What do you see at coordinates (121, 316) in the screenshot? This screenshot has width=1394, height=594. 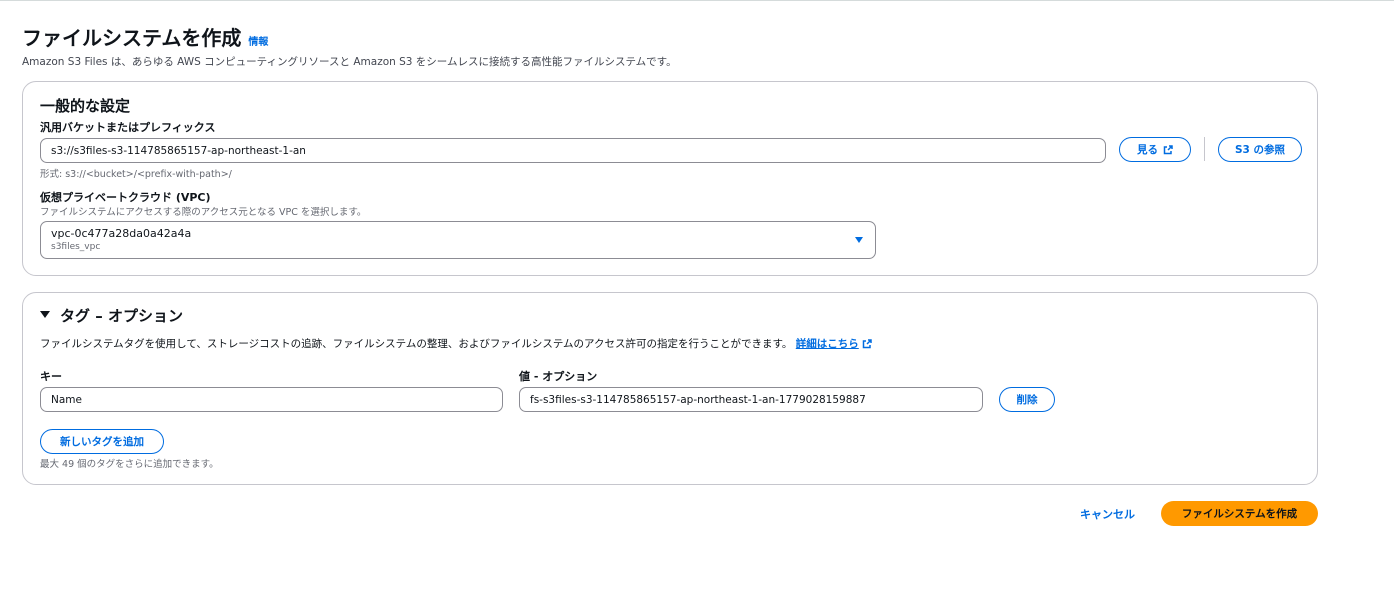 I see `tags-heading: タグ – オプション` at bounding box center [121, 316].